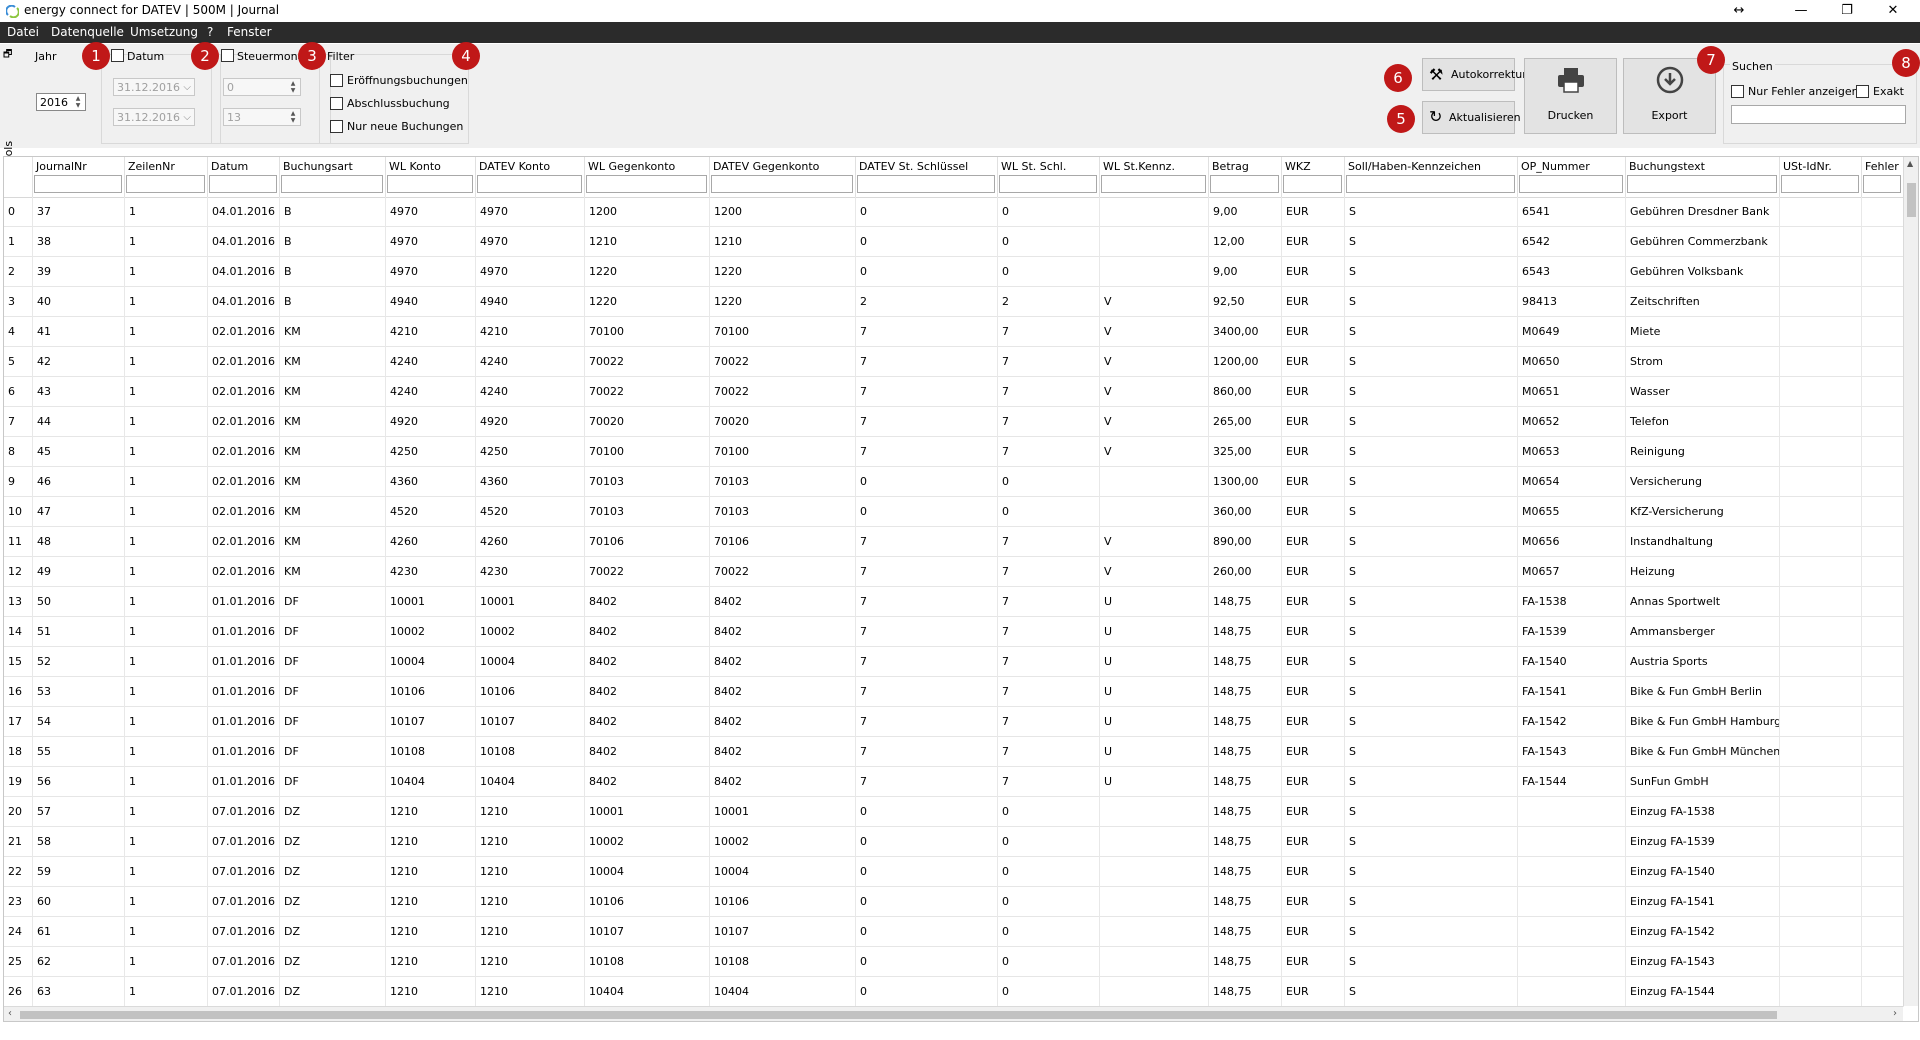 Image resolution: width=1920 pixels, height=1040 pixels. Describe the element at coordinates (530, 542) in the screenshot. I see `cell-datev-konto: 4260` at that location.